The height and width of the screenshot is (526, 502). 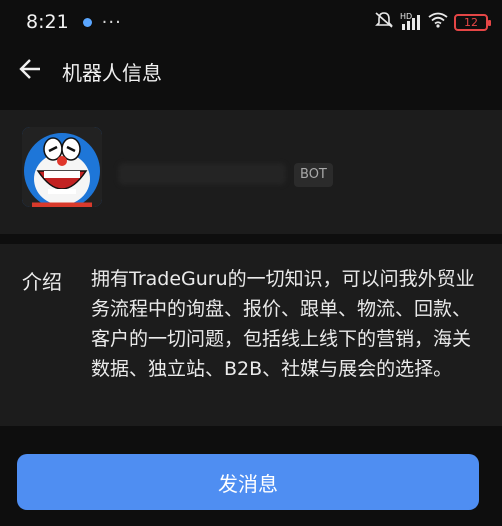 What do you see at coordinates (406, 16) in the screenshot?
I see `network-type-label: HD` at bounding box center [406, 16].